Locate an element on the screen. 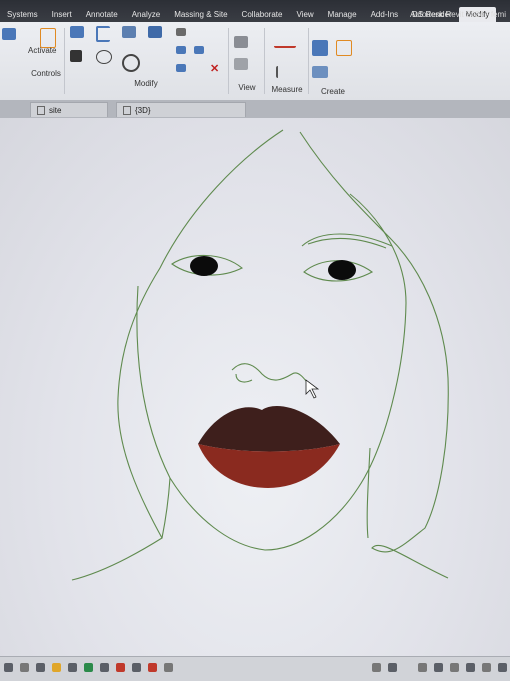 The image size is (510, 681). tab-annotate: Annotate is located at coordinates (102, 16).